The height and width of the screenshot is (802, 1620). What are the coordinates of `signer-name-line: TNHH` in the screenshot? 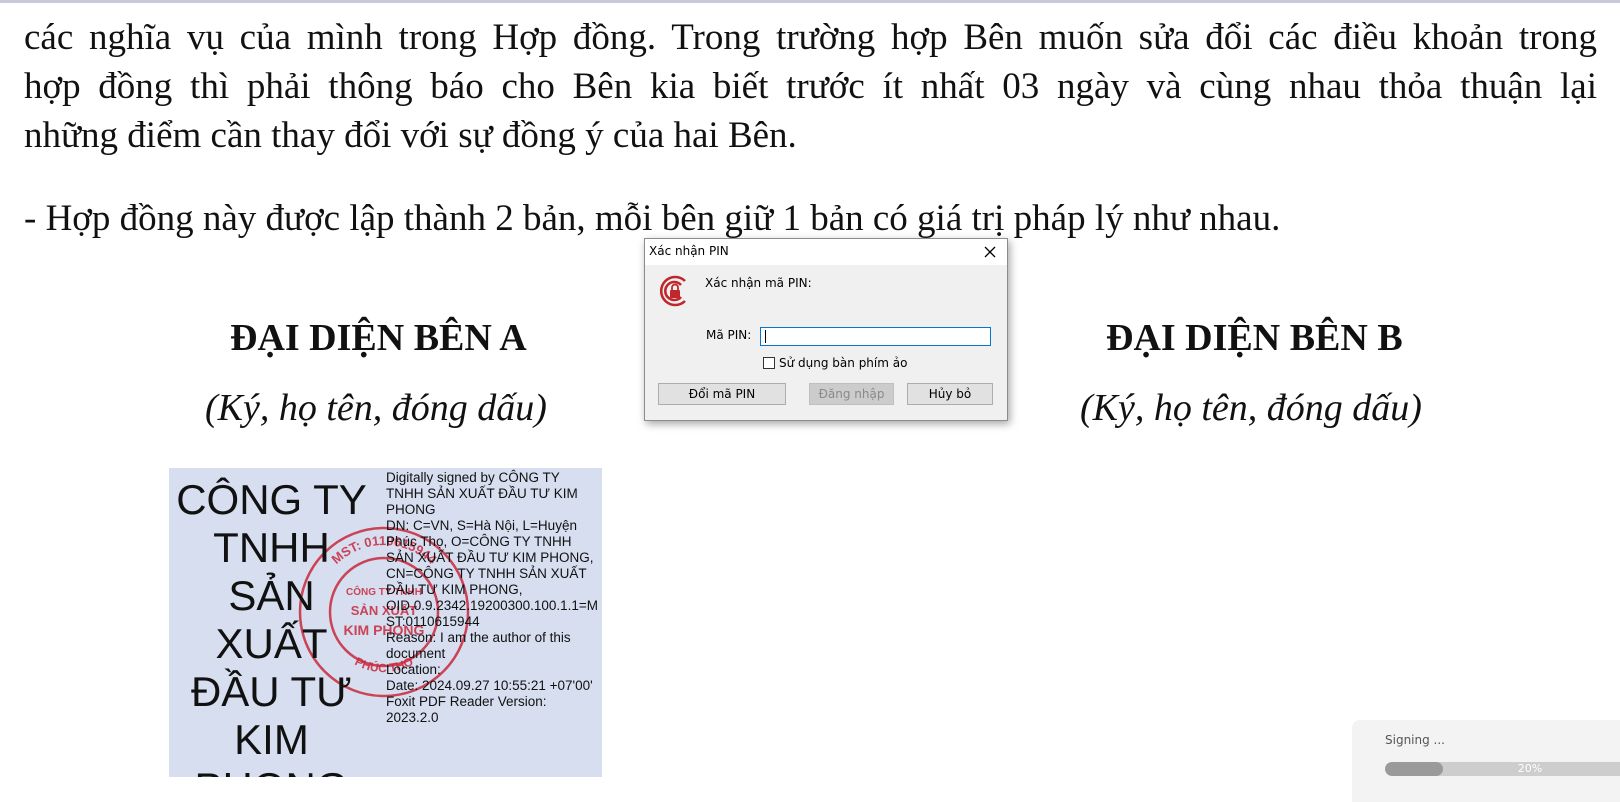 It's located at (271, 547).